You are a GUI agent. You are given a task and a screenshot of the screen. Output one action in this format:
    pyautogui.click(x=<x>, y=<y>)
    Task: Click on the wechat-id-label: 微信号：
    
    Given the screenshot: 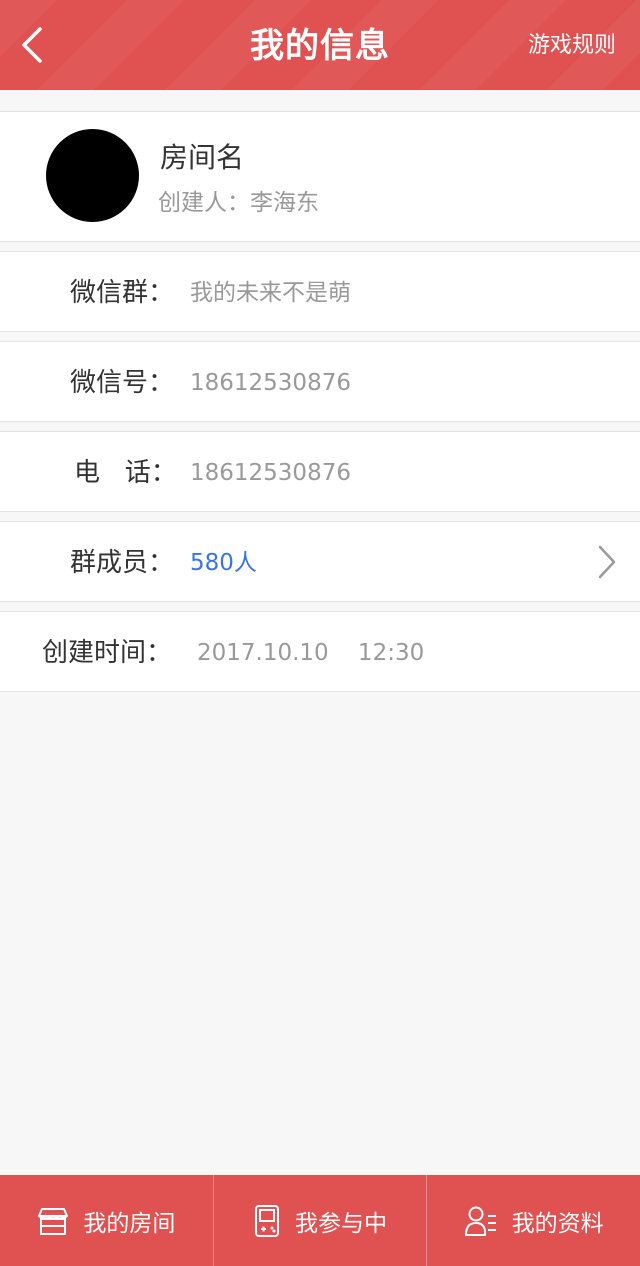 What is the action you would take?
    pyautogui.click(x=122, y=383)
    